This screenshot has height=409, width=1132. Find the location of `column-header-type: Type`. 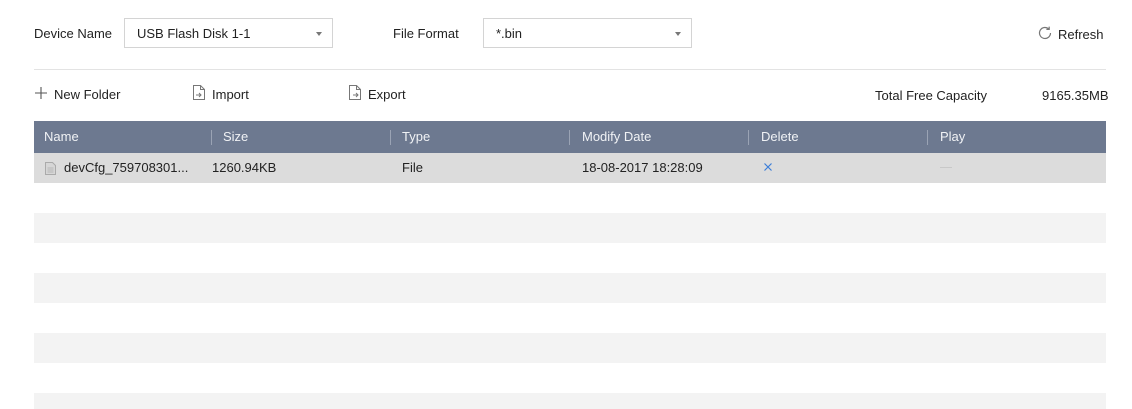

column-header-type: Type is located at coordinates (416, 137).